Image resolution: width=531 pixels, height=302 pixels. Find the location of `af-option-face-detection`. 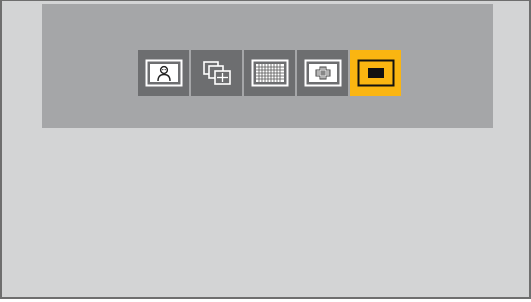

af-option-face-detection is located at coordinates (163, 73).